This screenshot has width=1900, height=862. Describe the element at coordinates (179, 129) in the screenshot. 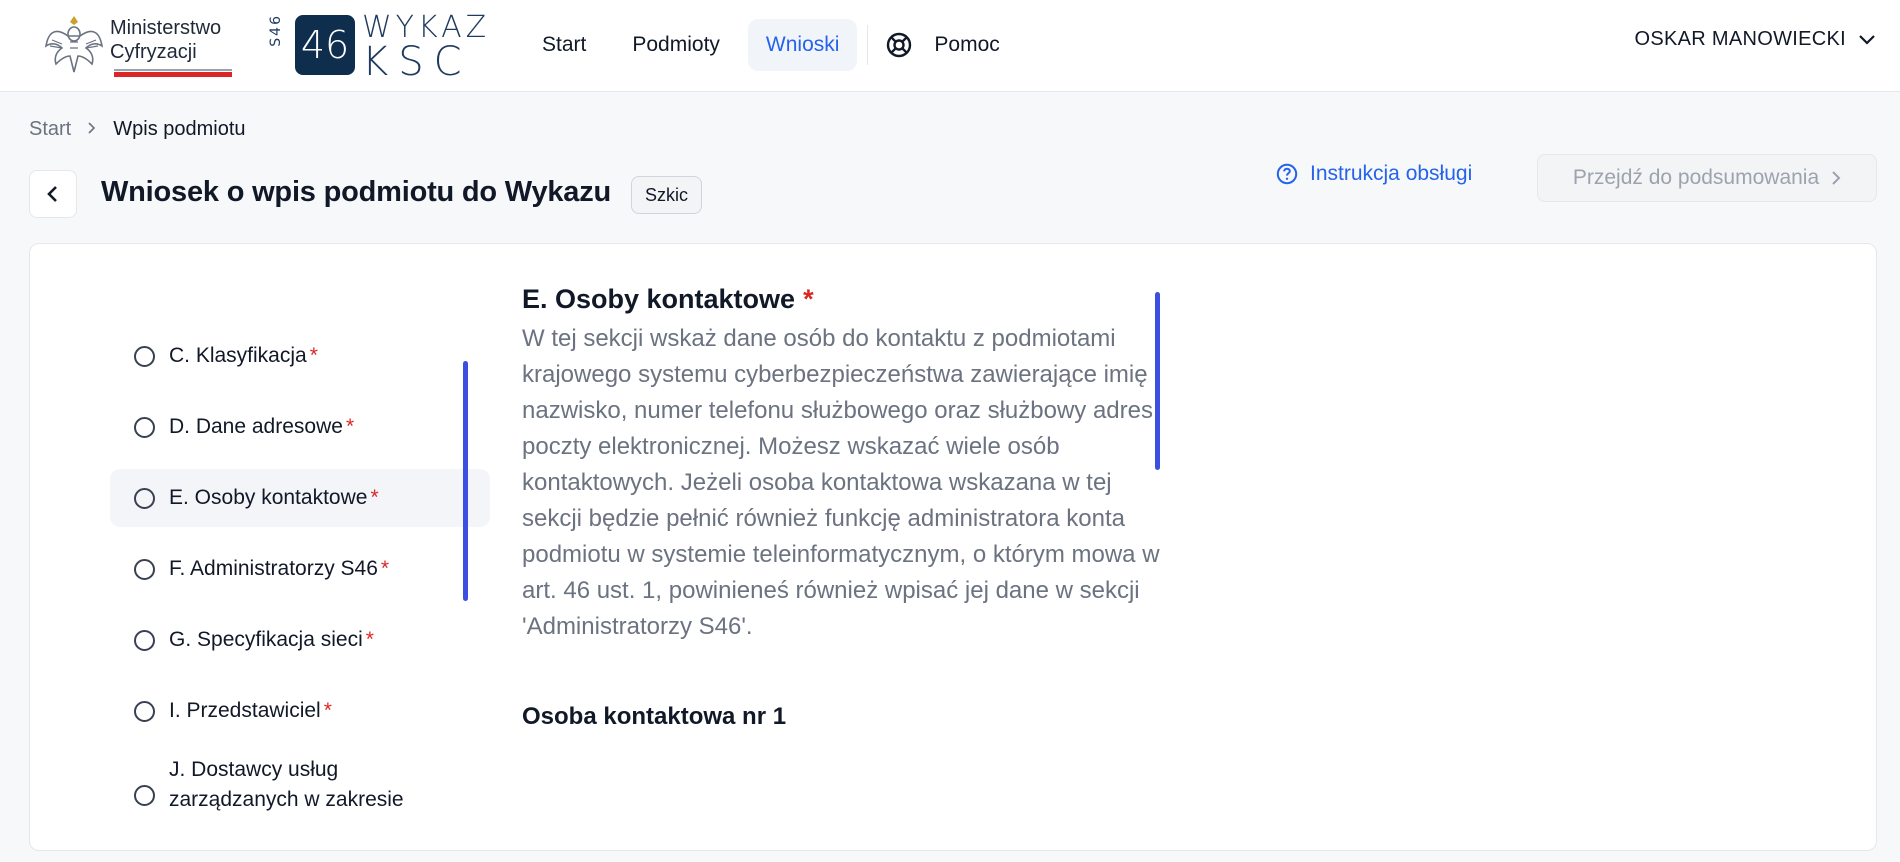

I see `breadcrumb-current: Wpis podmiotu` at that location.